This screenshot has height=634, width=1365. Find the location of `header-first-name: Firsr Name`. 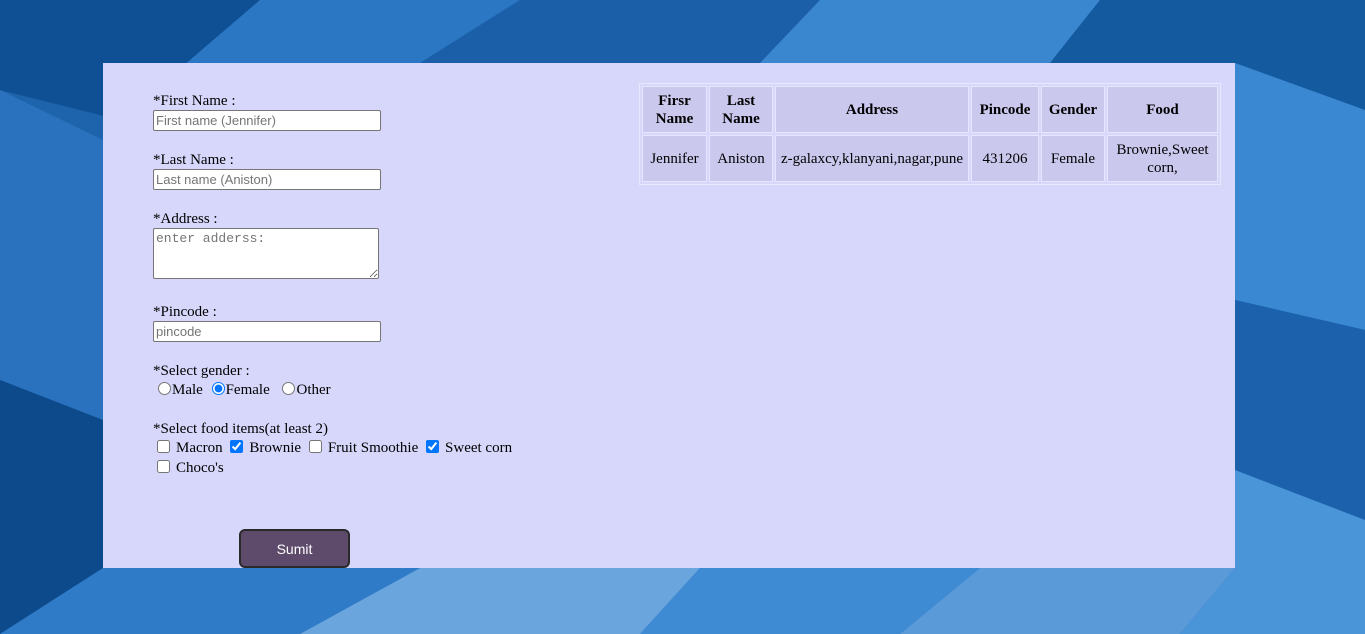

header-first-name: Firsr Name is located at coordinates (674, 109).